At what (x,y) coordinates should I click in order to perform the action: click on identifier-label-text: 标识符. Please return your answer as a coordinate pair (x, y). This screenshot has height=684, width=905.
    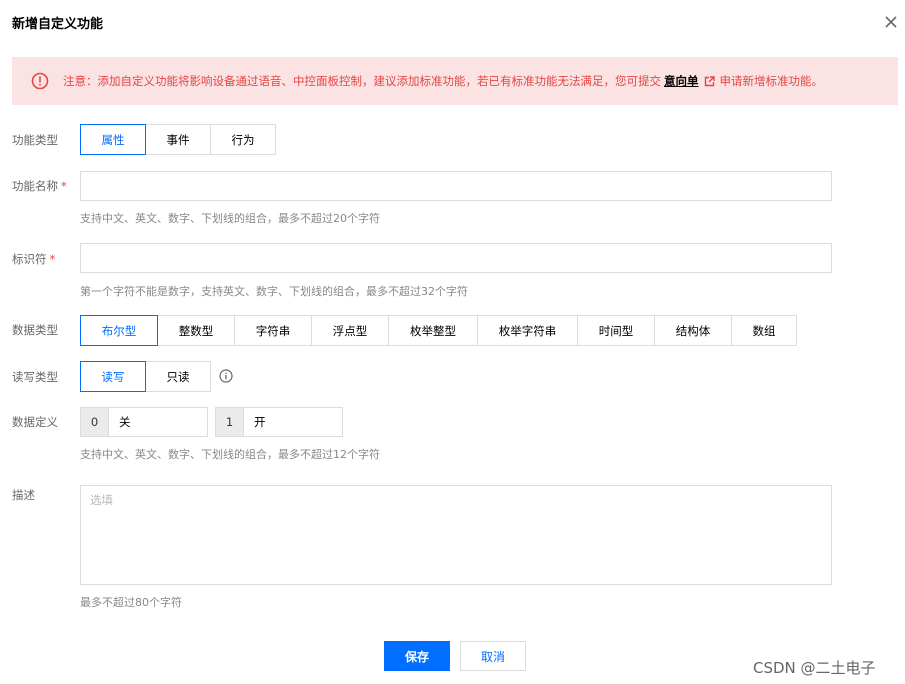
    Looking at the image, I should click on (29, 259).